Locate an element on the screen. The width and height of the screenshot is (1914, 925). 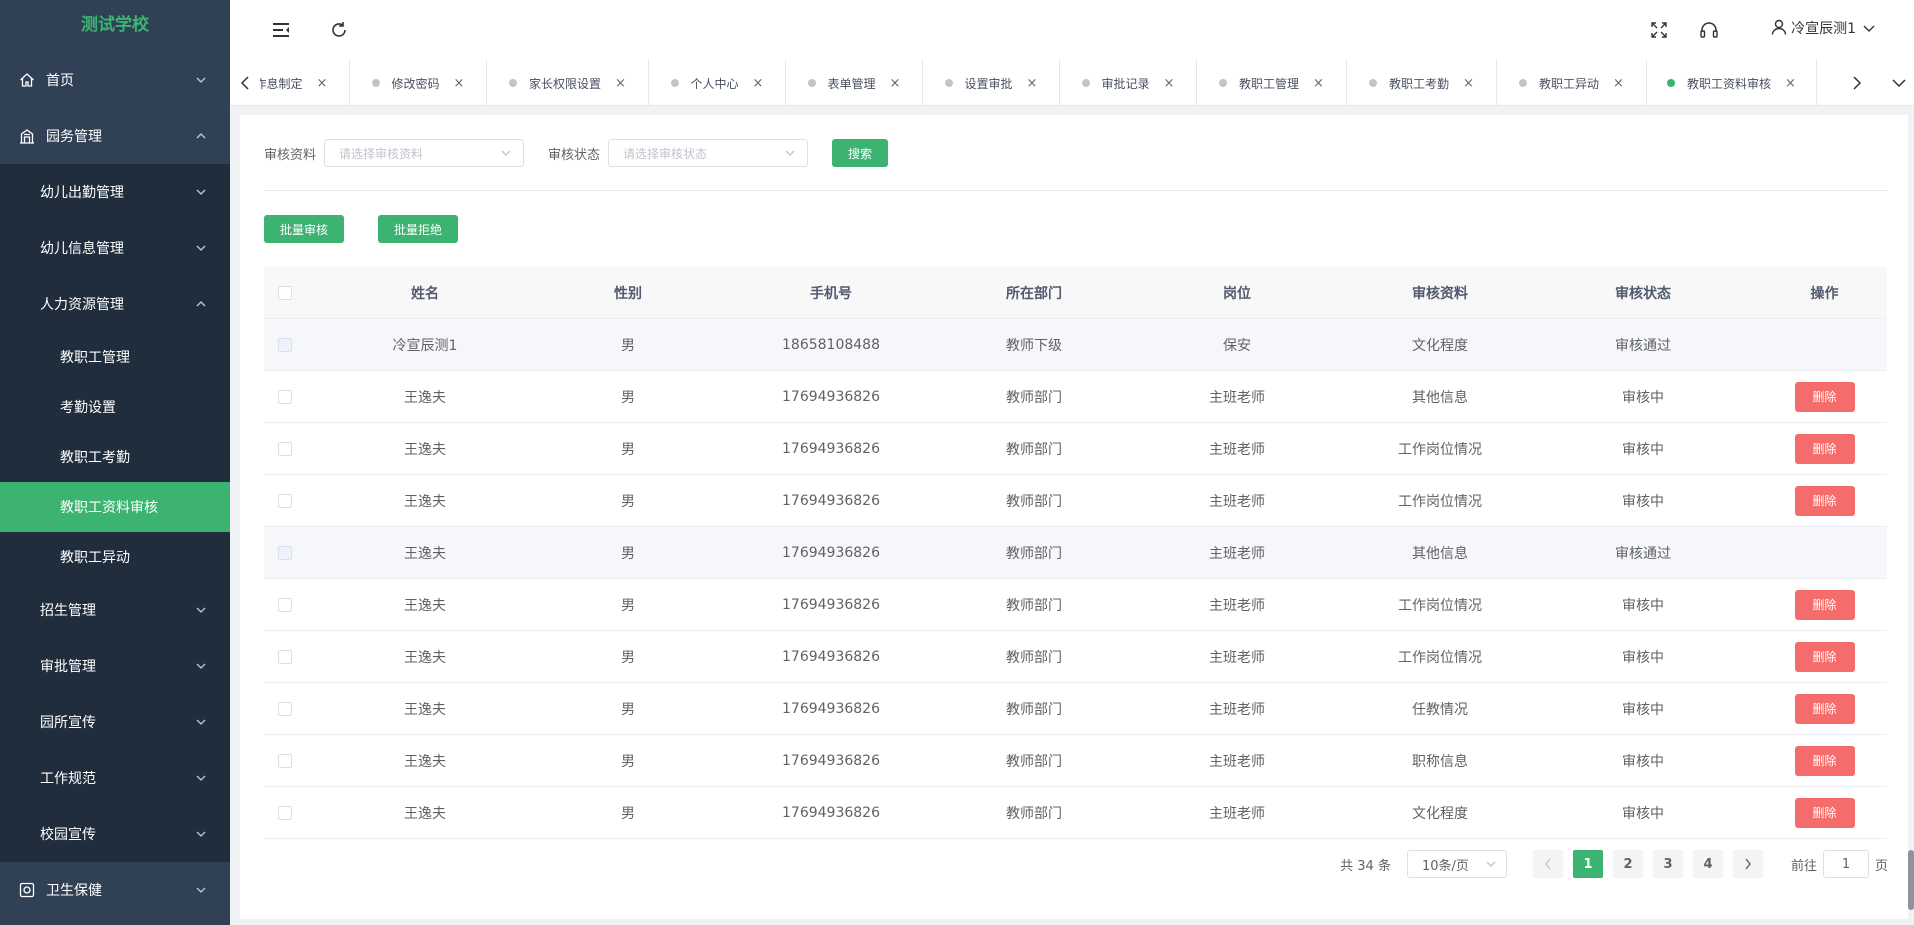
chevron-down-icon is located at coordinates (201, 778).